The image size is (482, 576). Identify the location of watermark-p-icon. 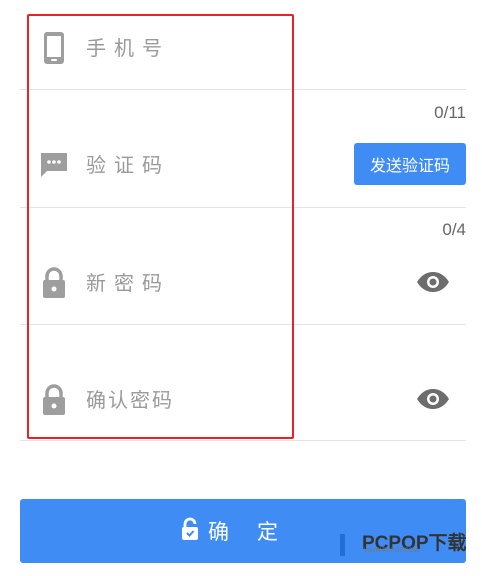
(345, 541).